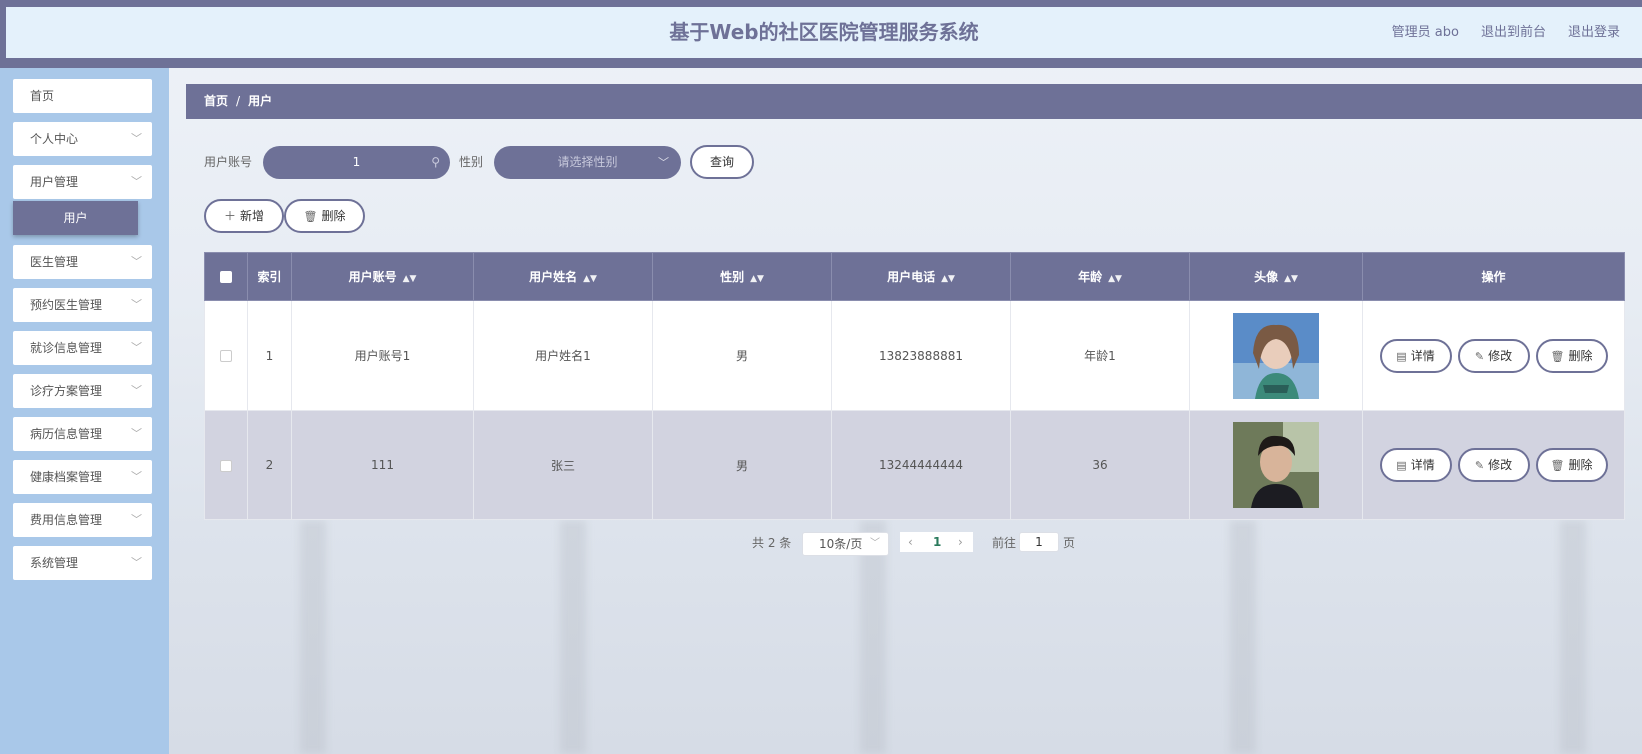 Image resolution: width=1642 pixels, height=754 pixels. Describe the element at coordinates (252, 216) in the screenshot. I see `add-button-label: 新增` at that location.